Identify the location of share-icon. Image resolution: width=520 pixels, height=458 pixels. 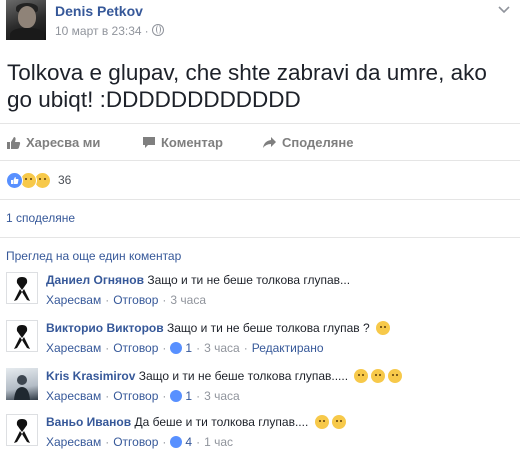
(269, 142).